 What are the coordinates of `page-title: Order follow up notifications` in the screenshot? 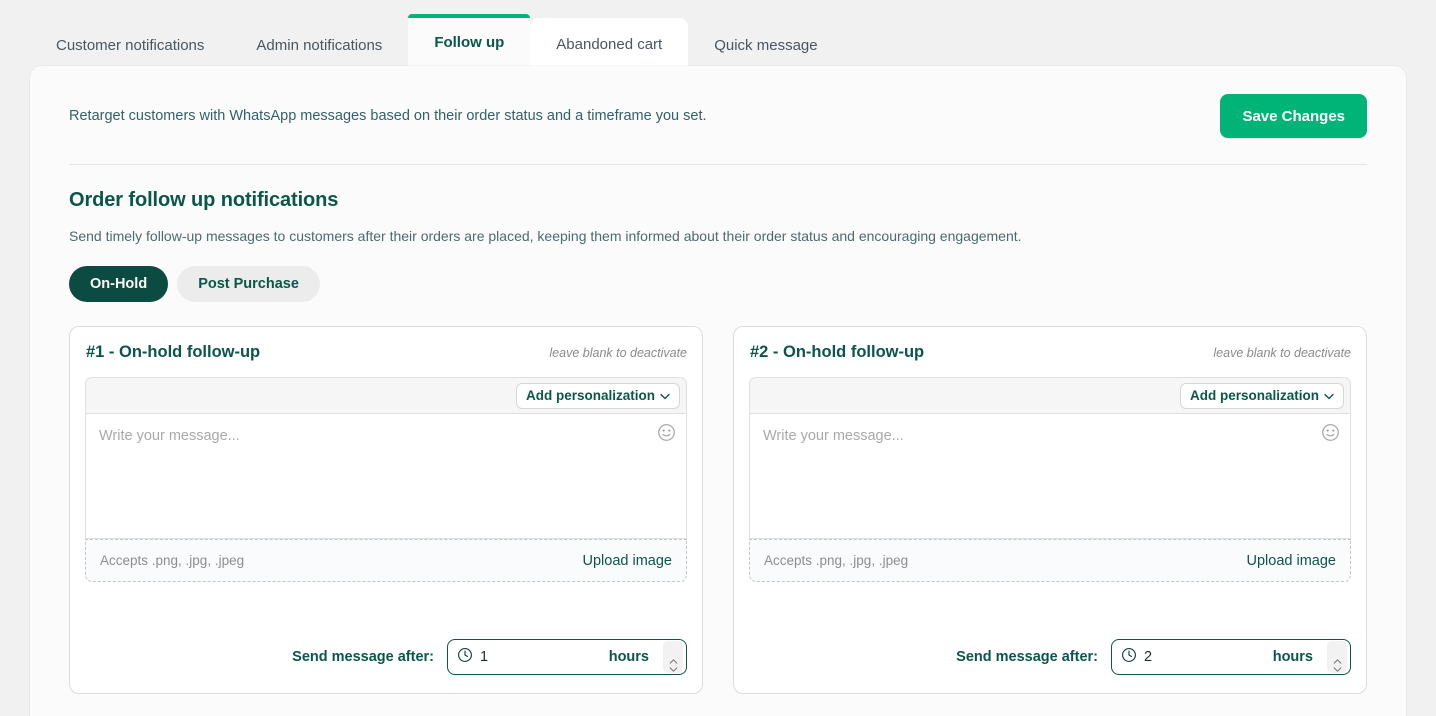 It's located at (204, 200).